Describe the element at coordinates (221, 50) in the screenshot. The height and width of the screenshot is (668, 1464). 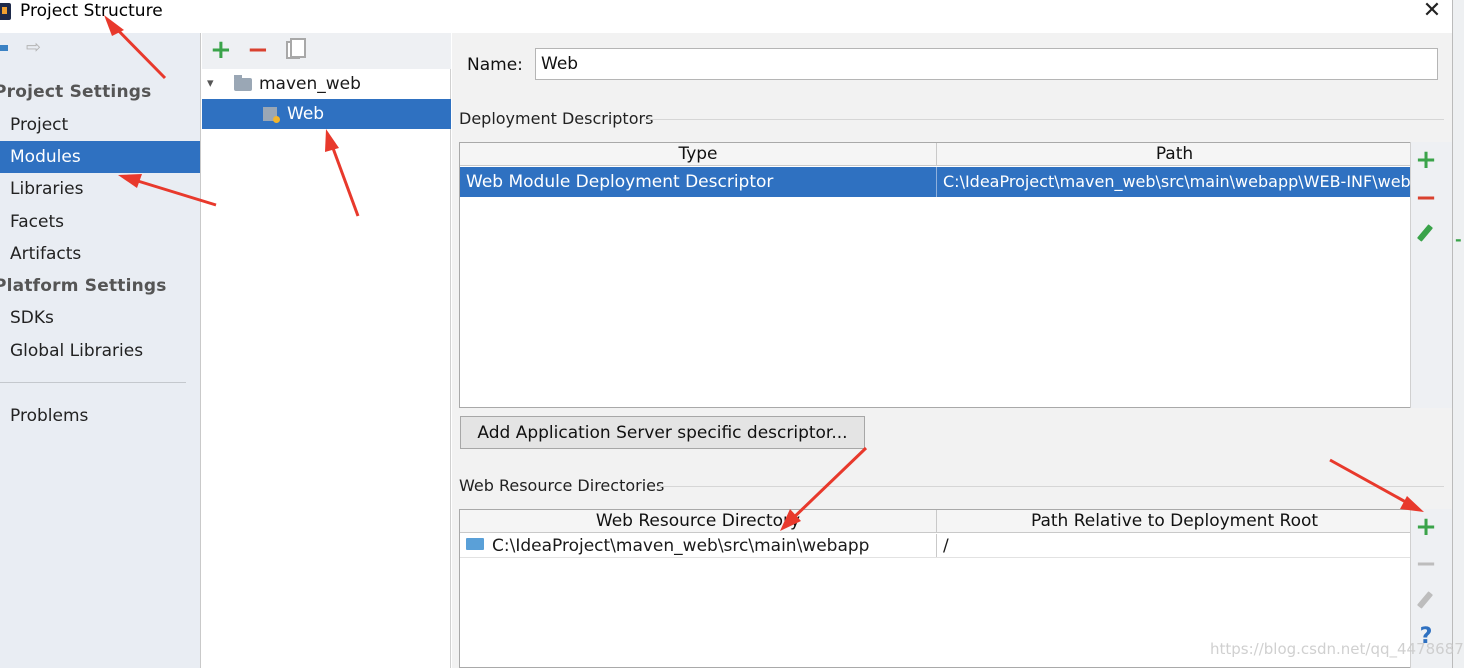
I see `add-module-icon: +` at that location.